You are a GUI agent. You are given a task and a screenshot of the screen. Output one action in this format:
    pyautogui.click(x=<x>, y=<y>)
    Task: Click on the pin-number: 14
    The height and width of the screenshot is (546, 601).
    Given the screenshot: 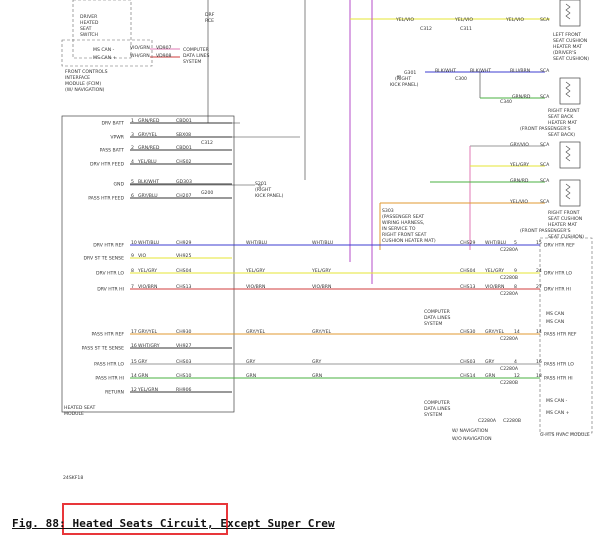 What is the action you would take?
    pyautogui.click(x=539, y=332)
    